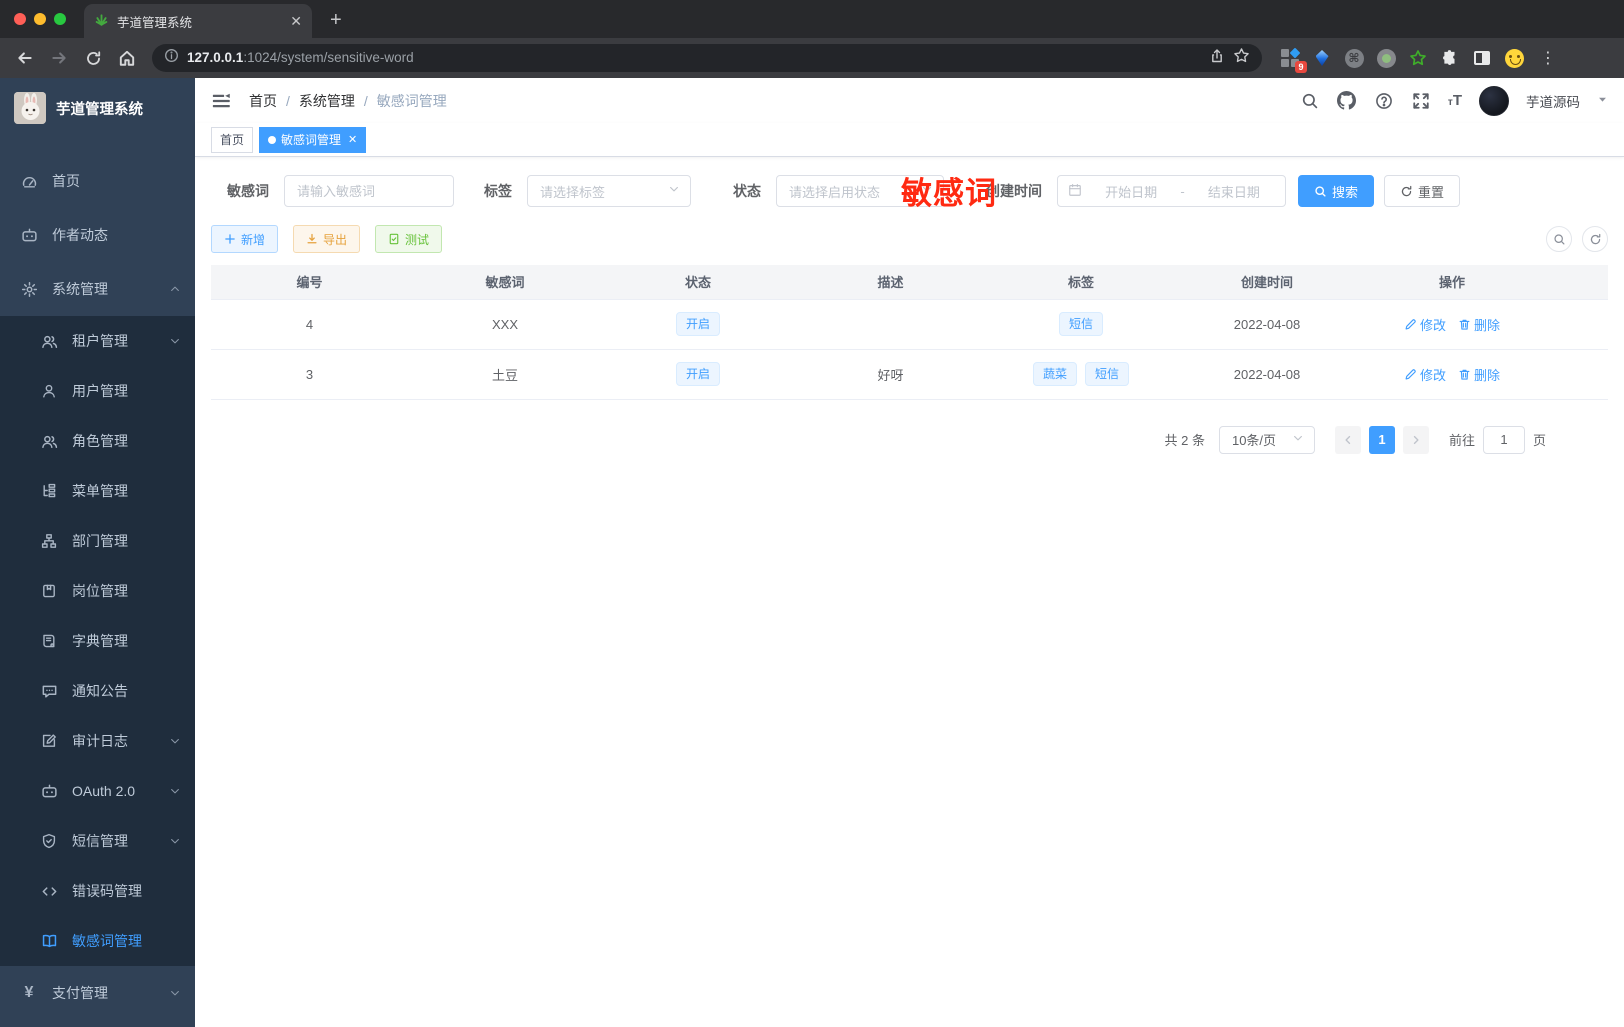  I want to click on filter-tag-label: 标签, so click(498, 191).